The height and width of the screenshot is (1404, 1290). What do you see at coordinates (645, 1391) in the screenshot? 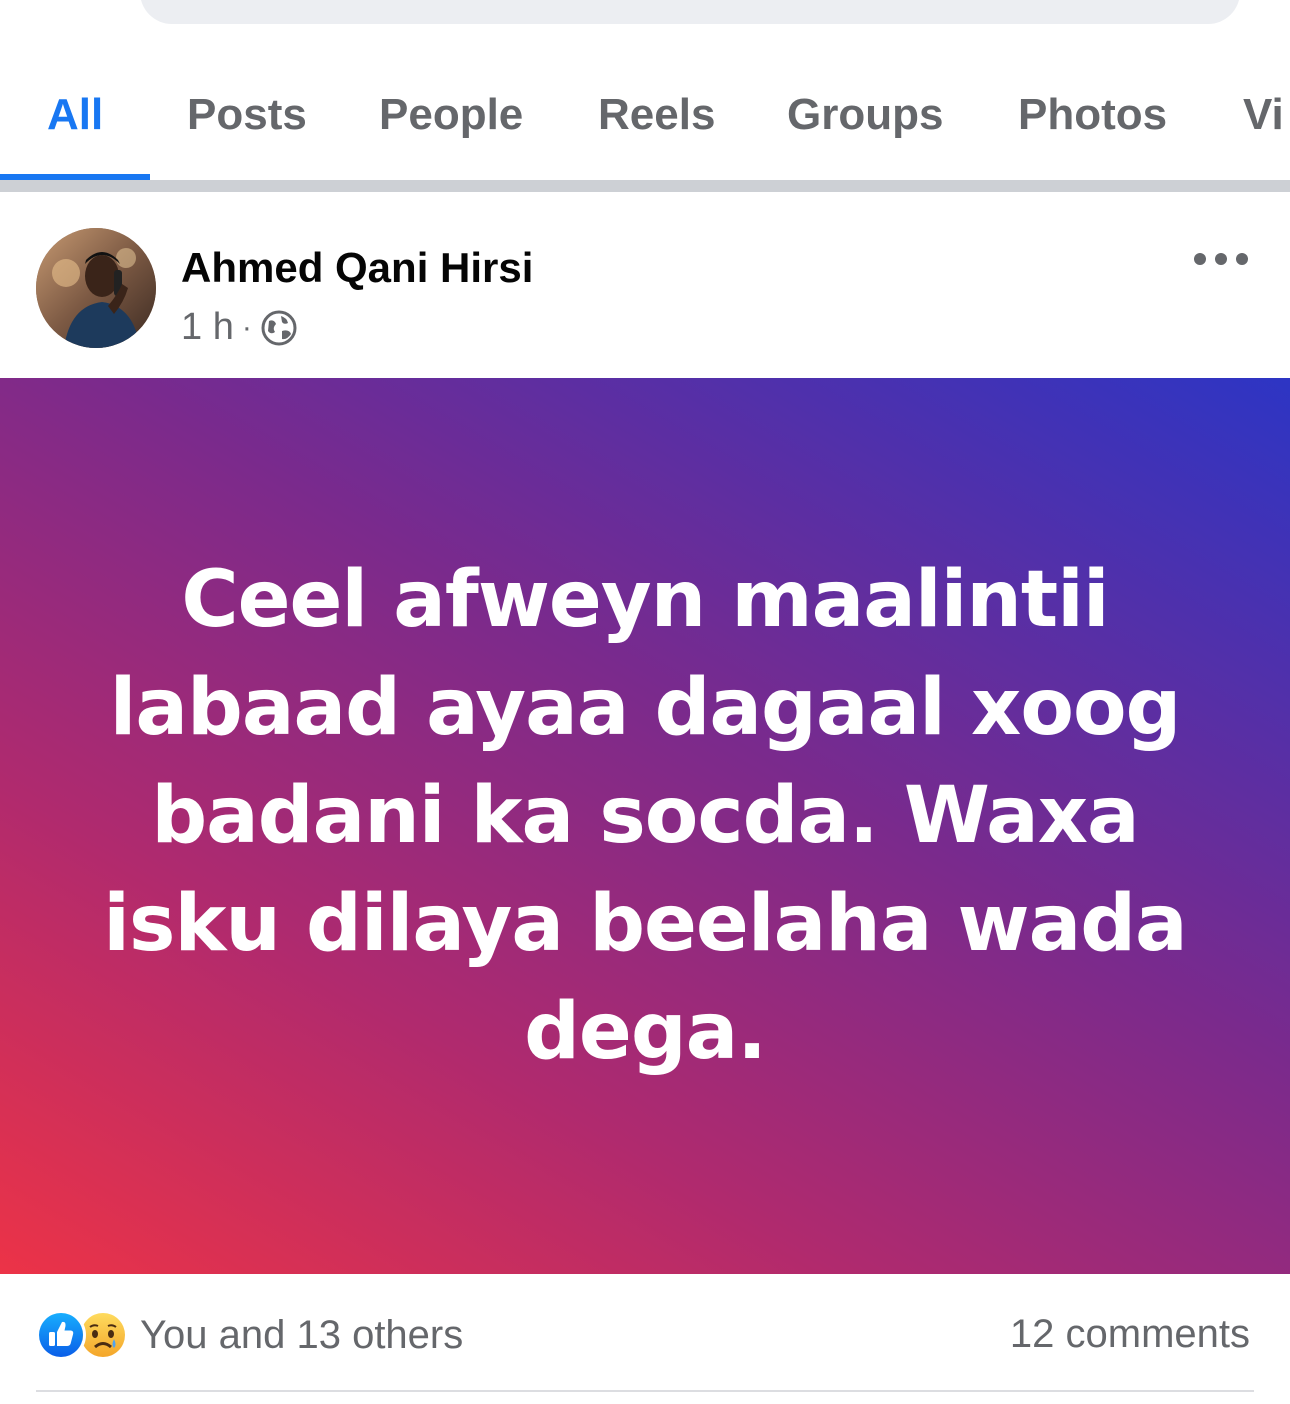
I see `footer-divider` at bounding box center [645, 1391].